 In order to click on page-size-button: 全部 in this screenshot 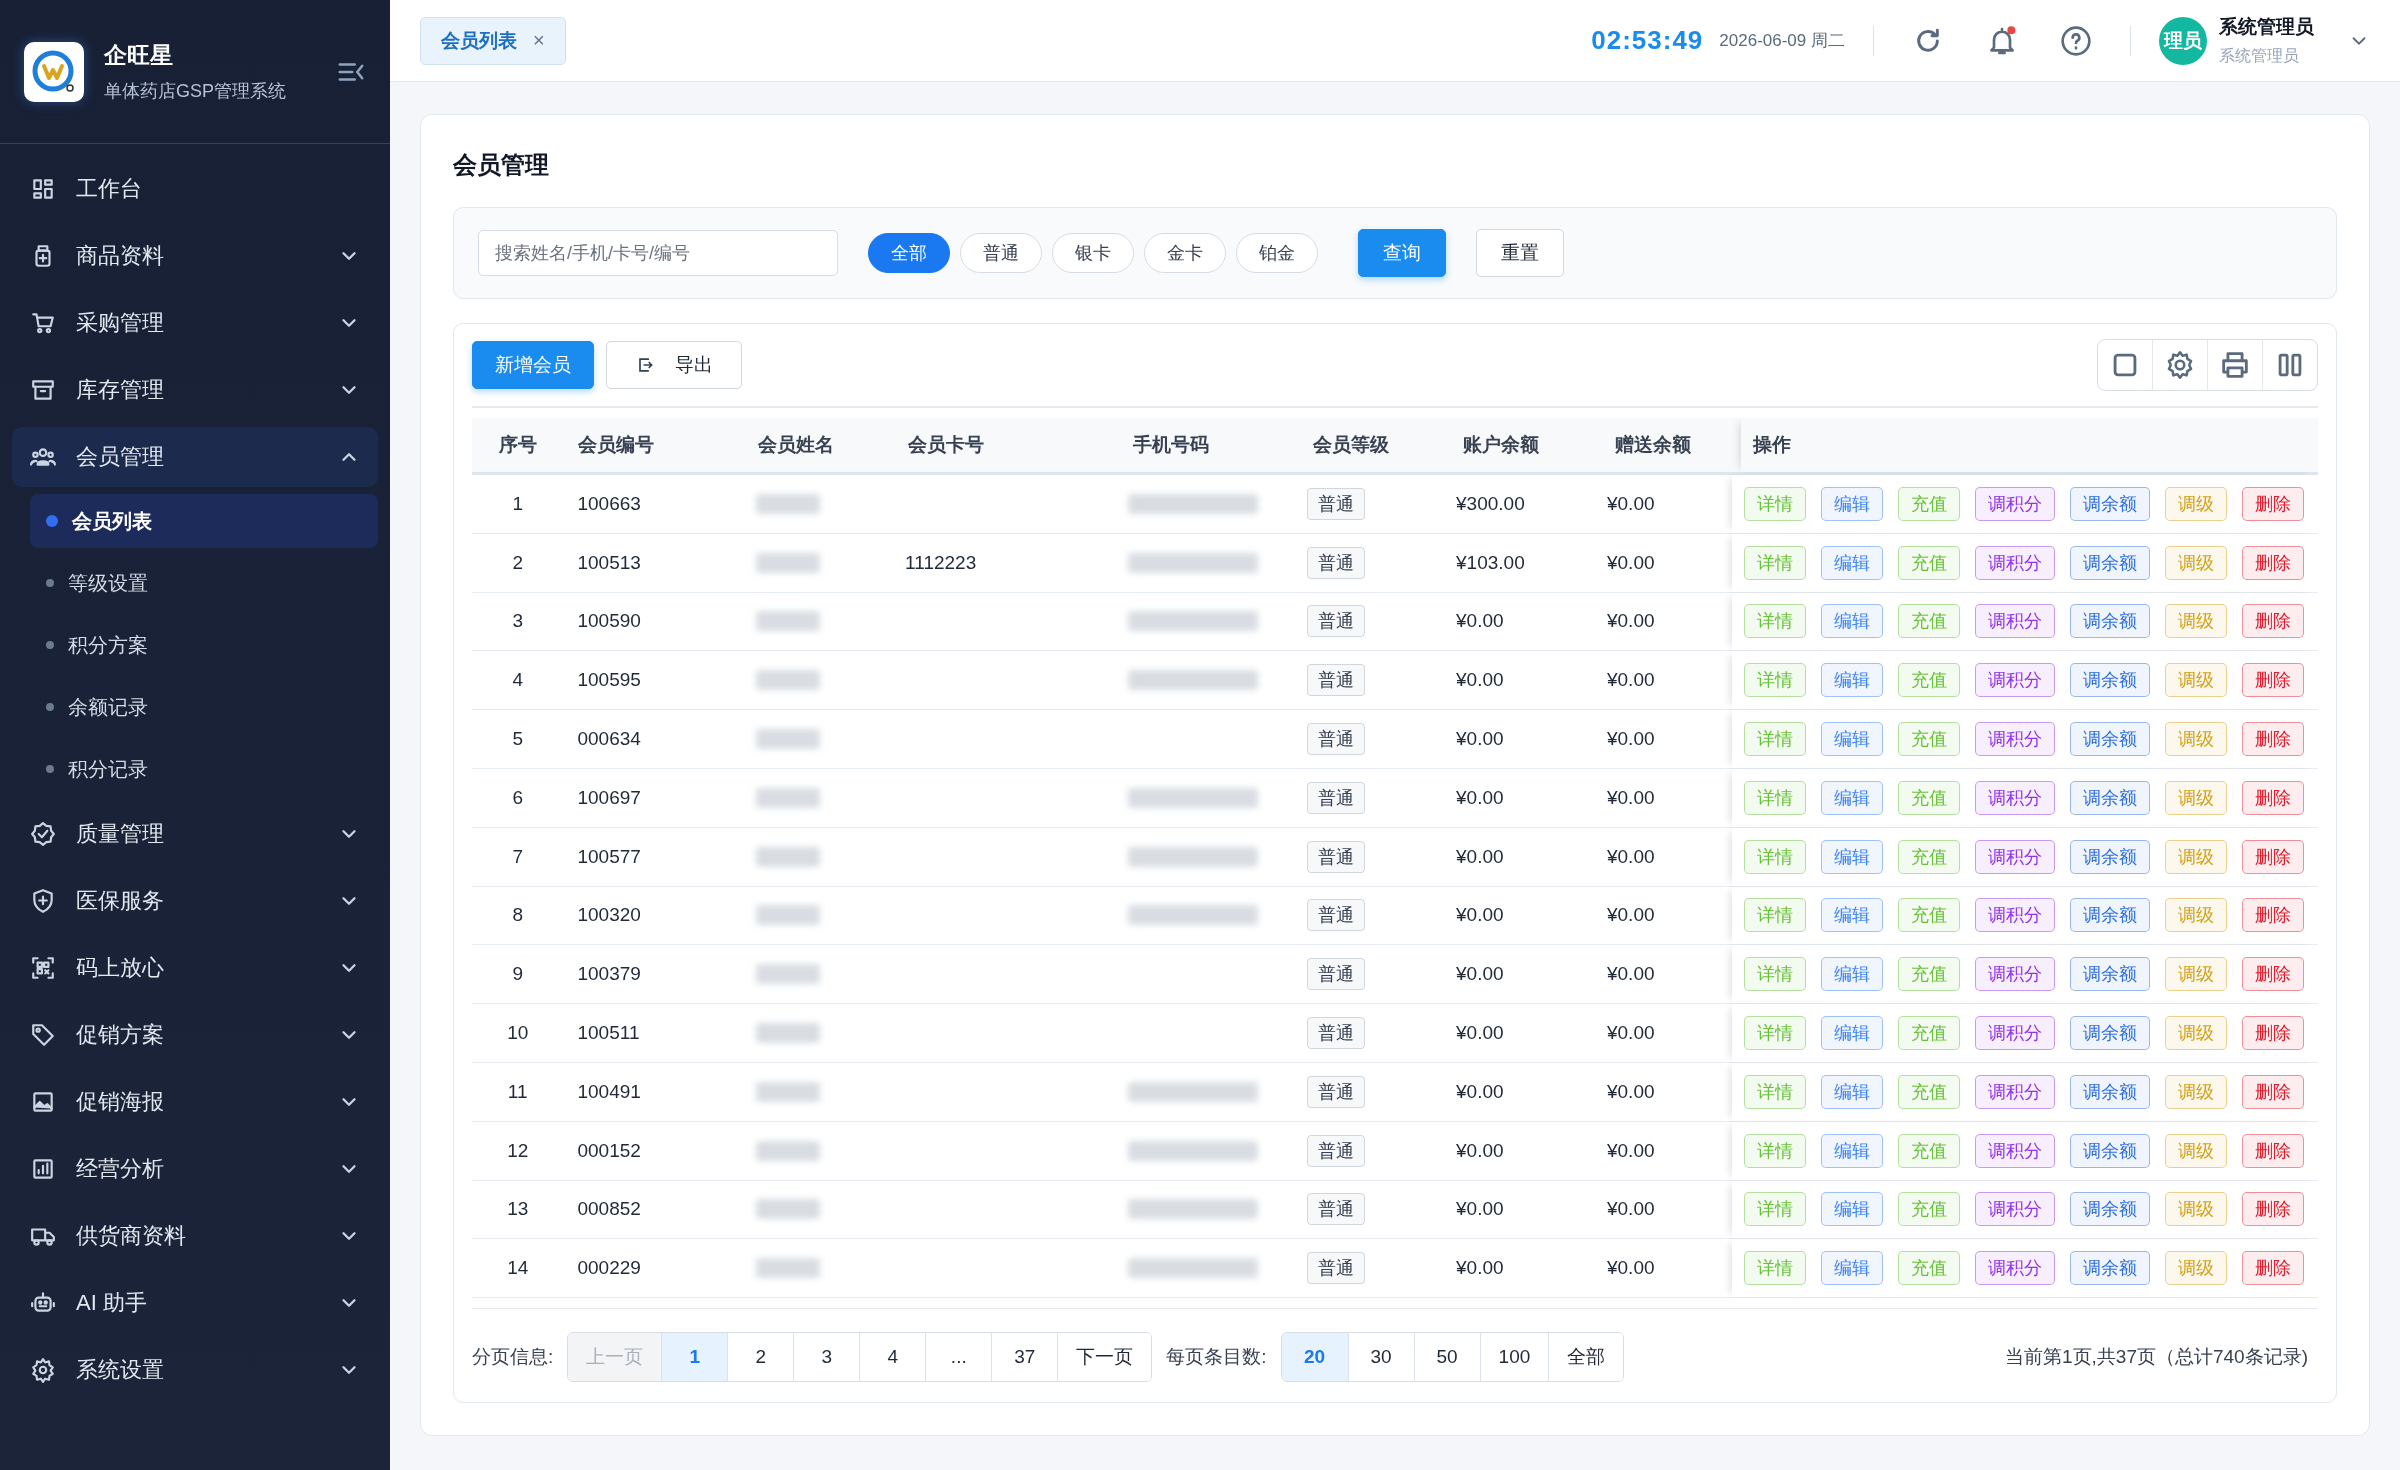, I will do `click(1586, 1357)`.